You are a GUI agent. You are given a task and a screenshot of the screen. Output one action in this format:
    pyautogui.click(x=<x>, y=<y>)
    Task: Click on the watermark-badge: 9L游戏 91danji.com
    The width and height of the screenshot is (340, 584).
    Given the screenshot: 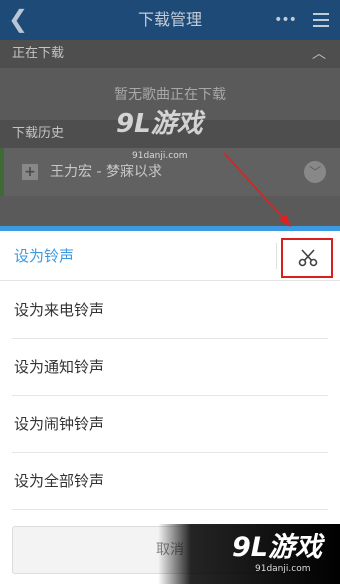 What is the action you would take?
    pyautogui.click(x=249, y=554)
    